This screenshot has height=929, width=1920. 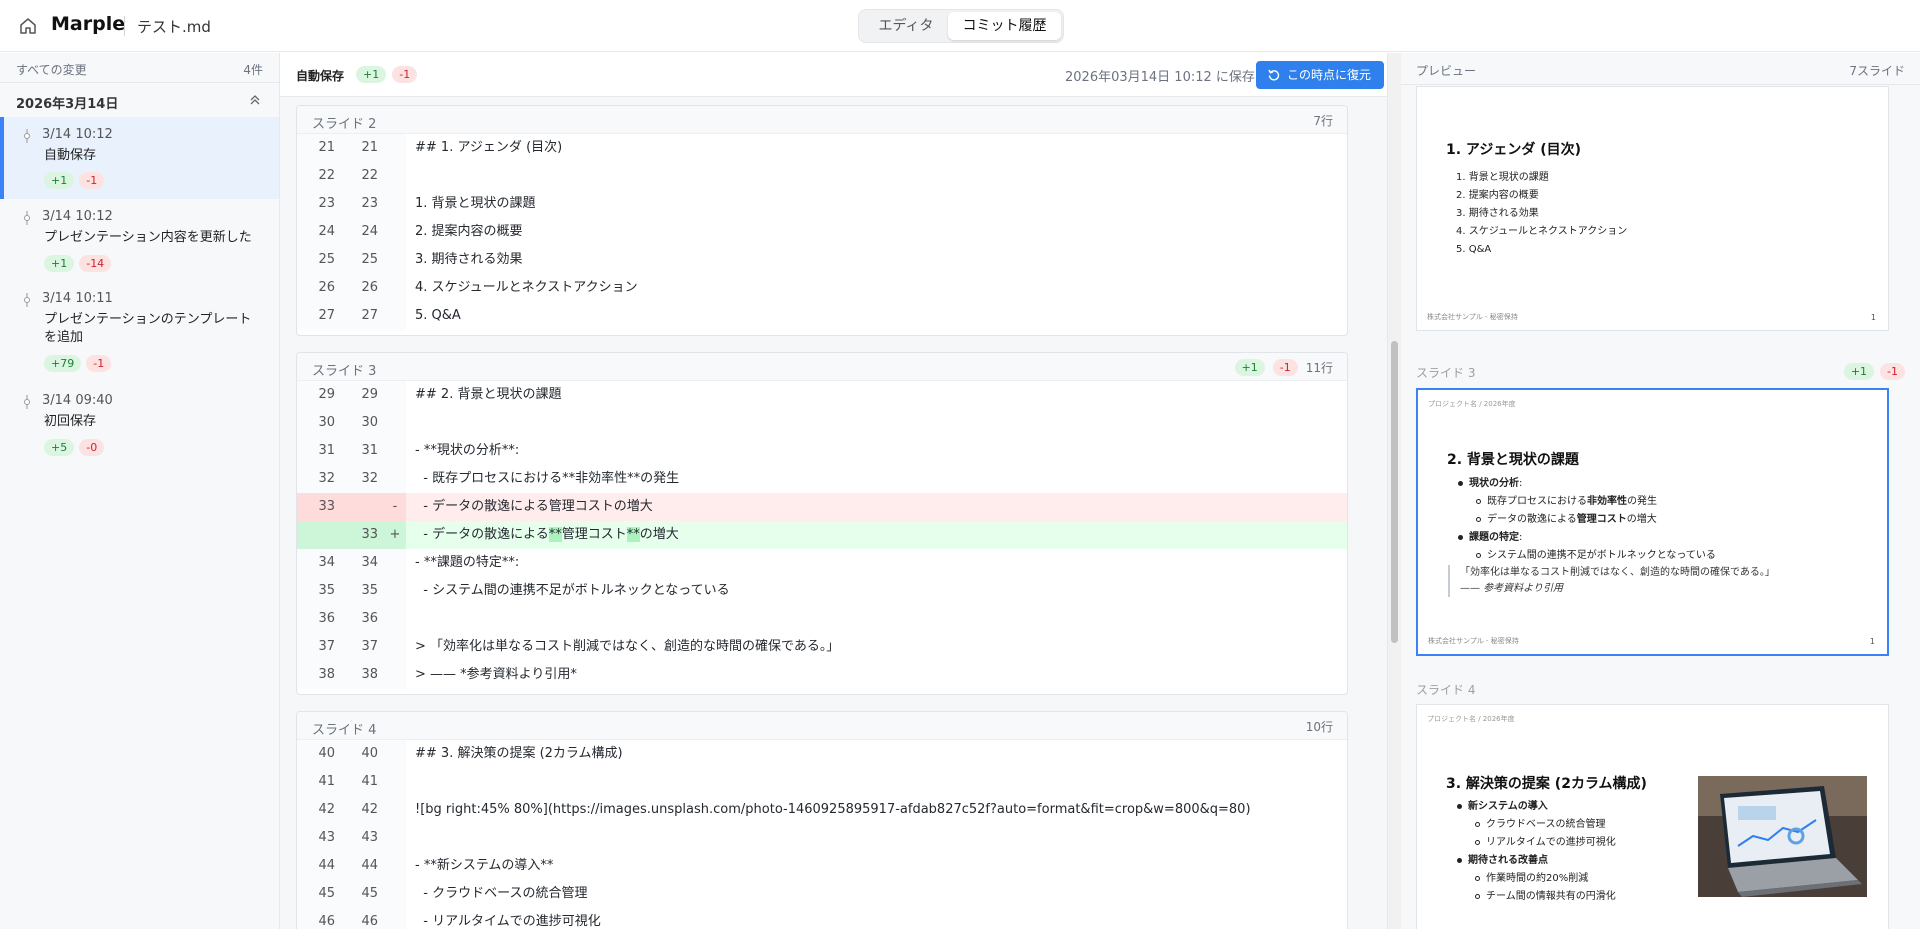 I want to click on diff-line: 40 40 ## 3. 解決策の提案 (2カラム構成), so click(x=822, y=754).